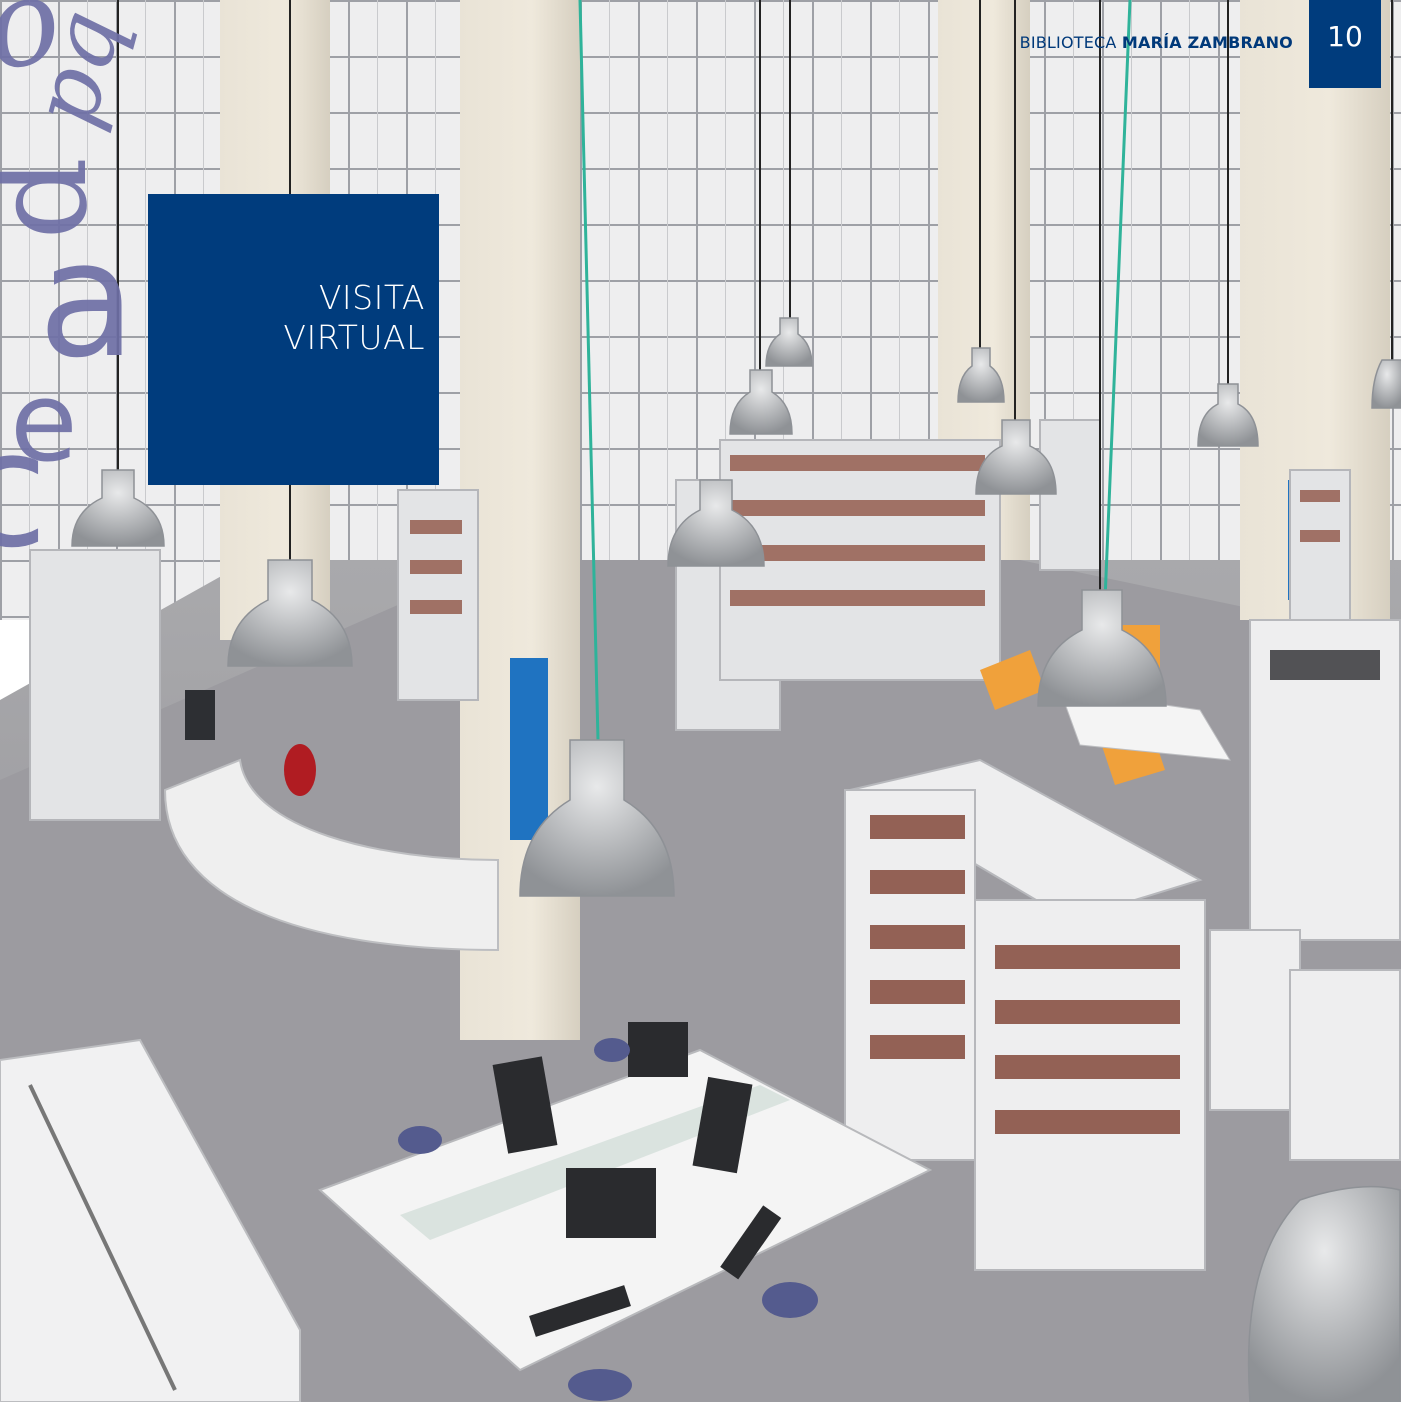 The height and width of the screenshot is (1402, 1401). I want to click on page-number: 10, so click(1345, 44).